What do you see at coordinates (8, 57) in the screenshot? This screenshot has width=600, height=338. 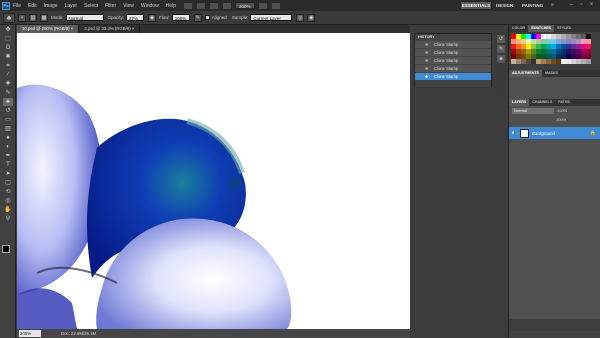 I see `quick-select-tool-icon: ✱` at bounding box center [8, 57].